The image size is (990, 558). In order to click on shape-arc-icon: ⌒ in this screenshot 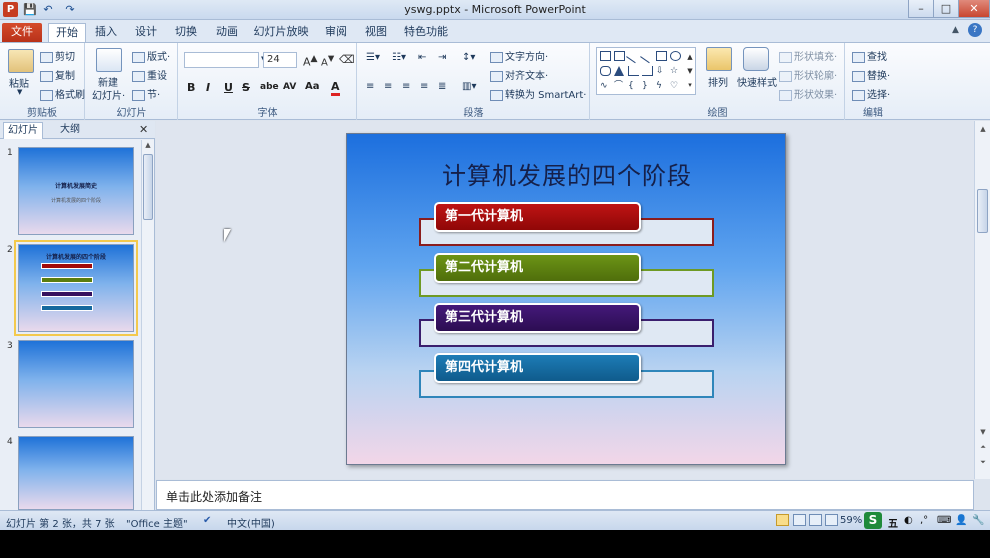, I will do `click(619, 86)`.